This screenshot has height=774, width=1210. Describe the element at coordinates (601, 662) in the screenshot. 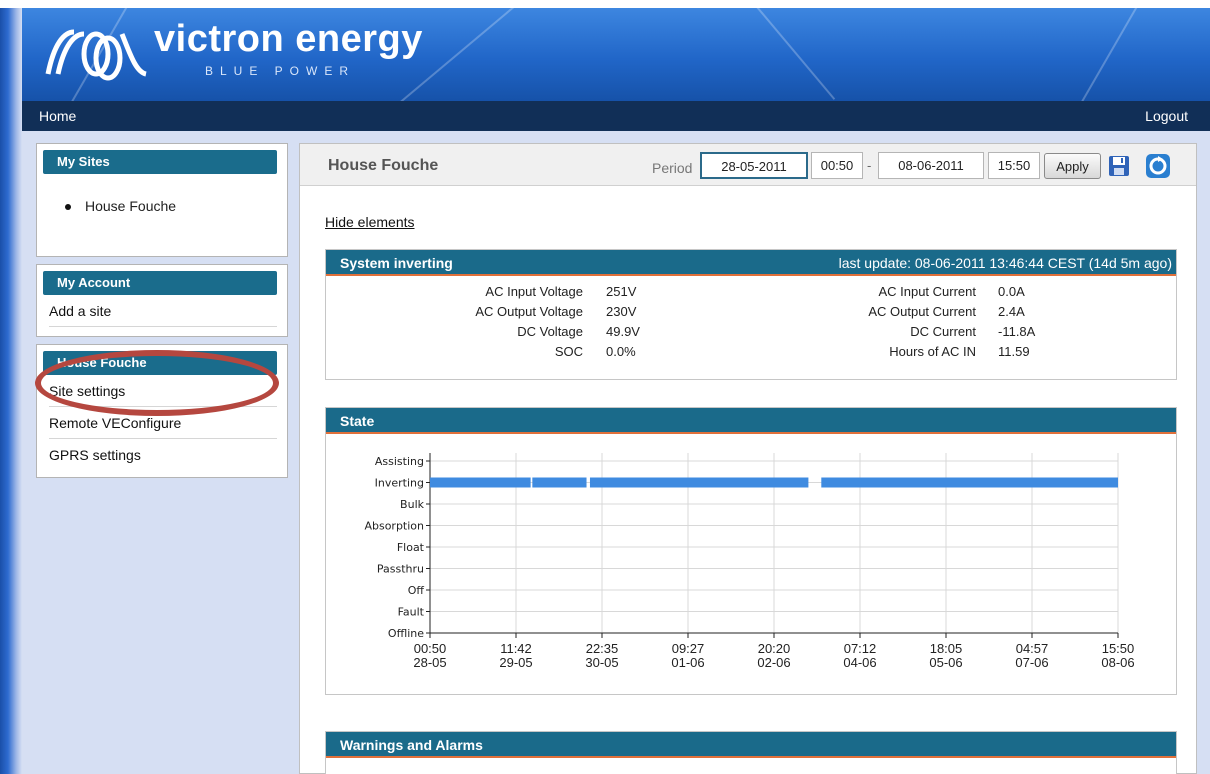

I see `x-tick-label-date: 30-05` at that location.